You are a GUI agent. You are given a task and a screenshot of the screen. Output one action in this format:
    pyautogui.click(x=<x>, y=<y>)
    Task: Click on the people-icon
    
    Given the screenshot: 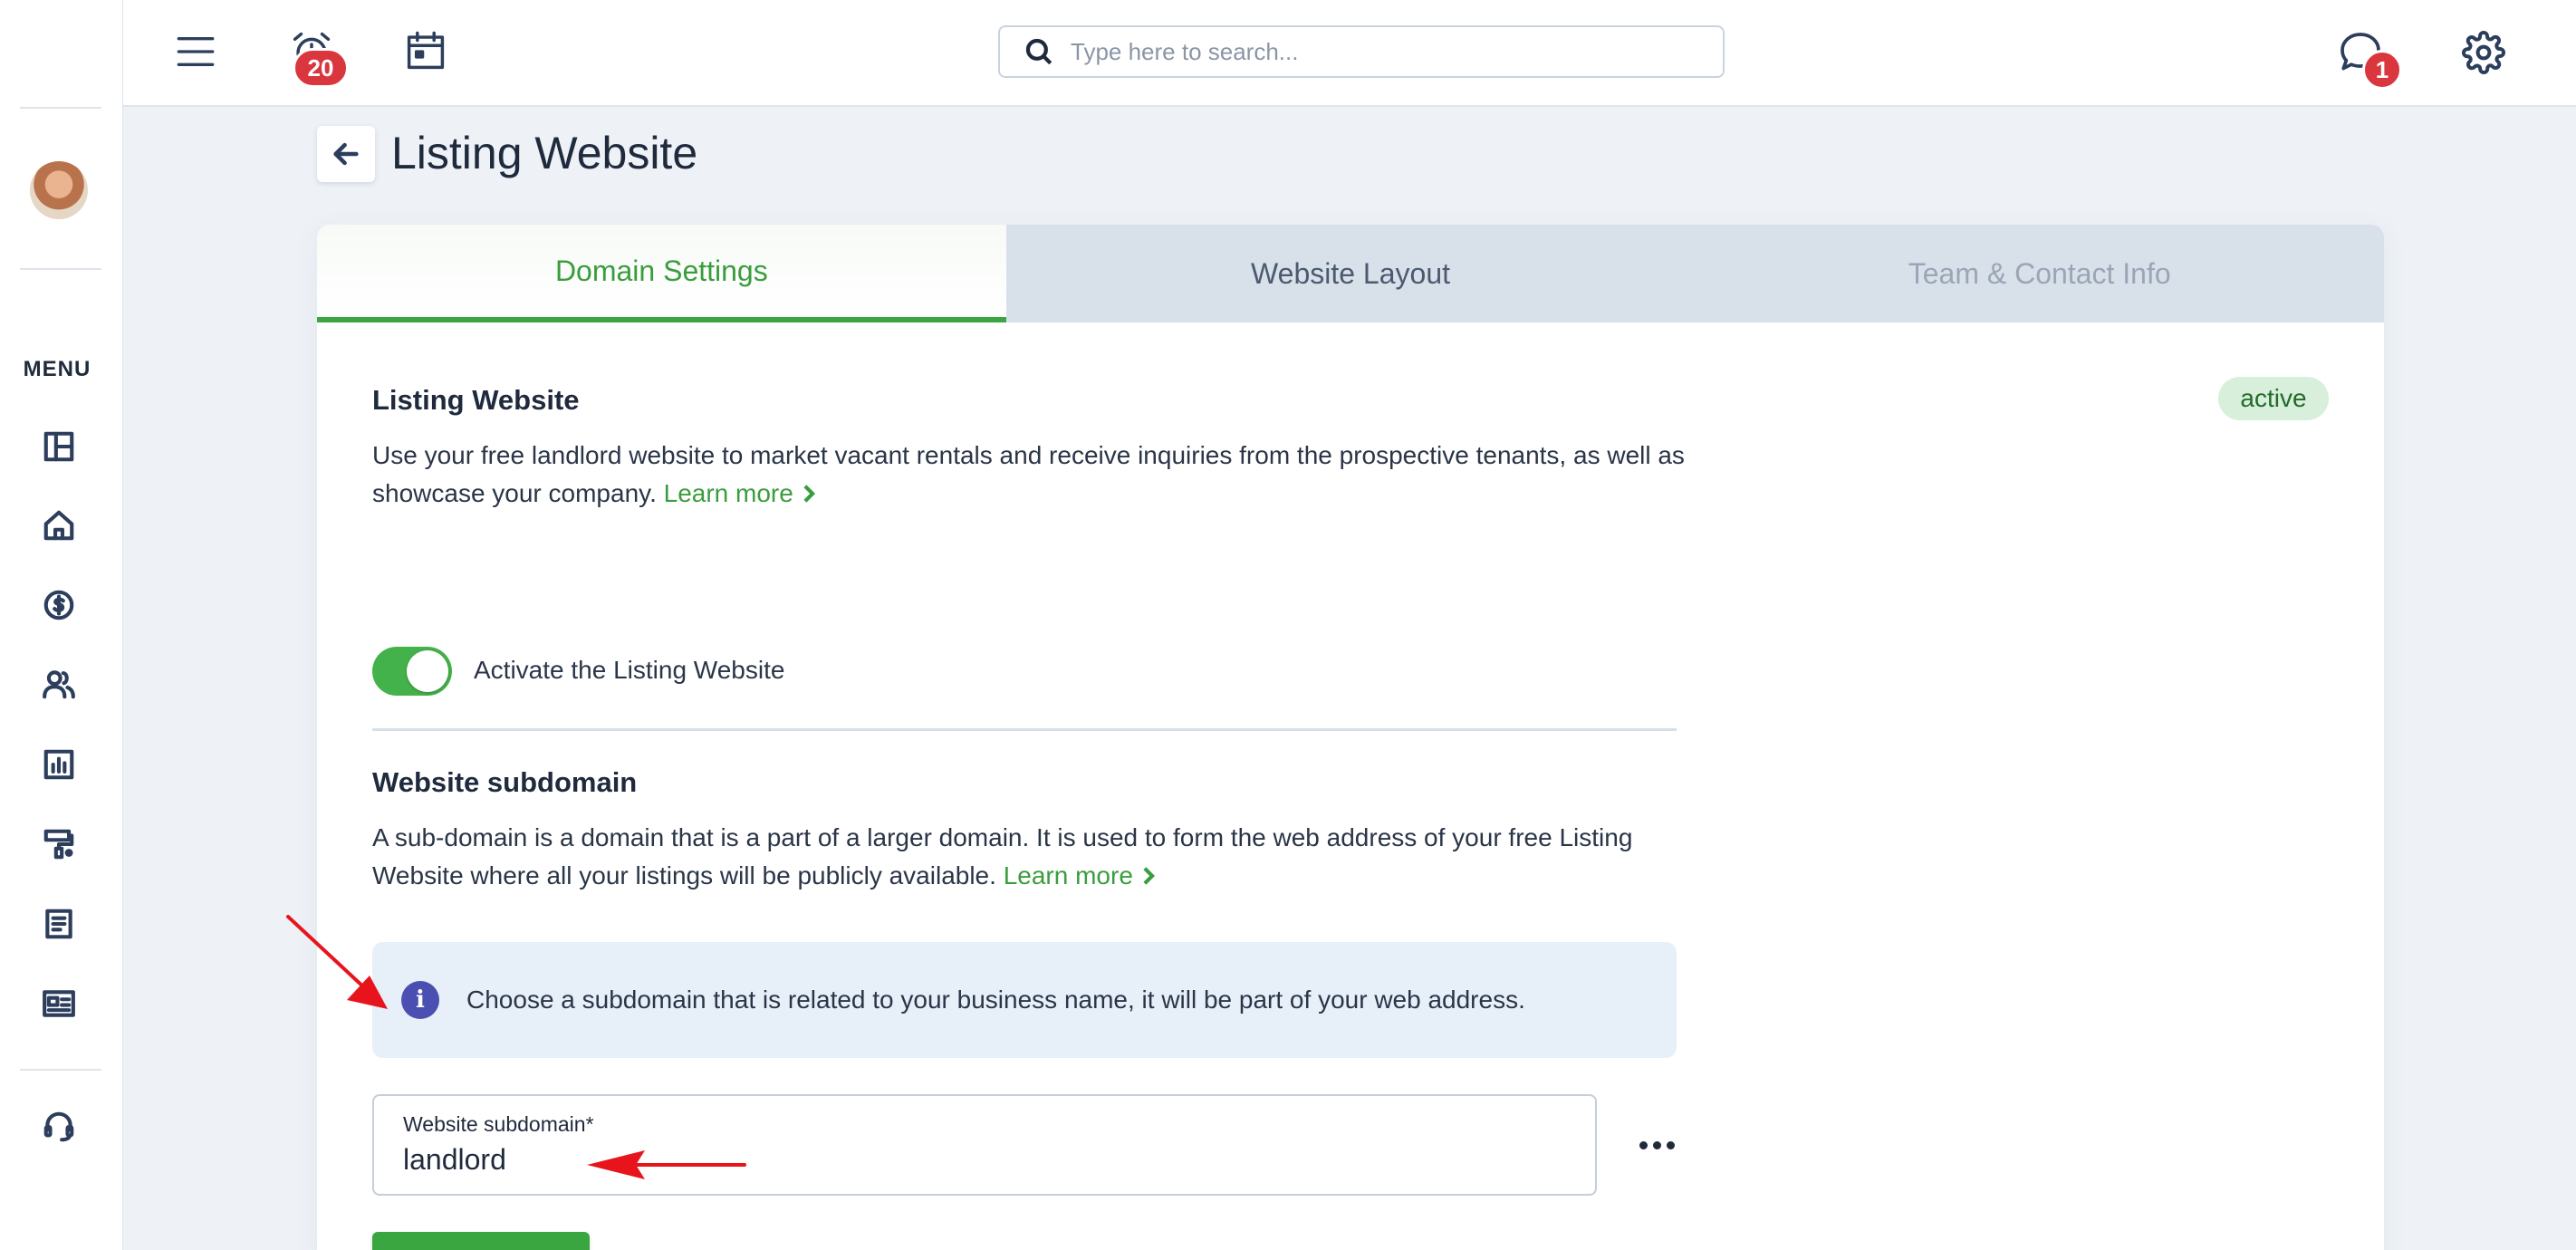 What is the action you would take?
    pyautogui.click(x=59, y=684)
    